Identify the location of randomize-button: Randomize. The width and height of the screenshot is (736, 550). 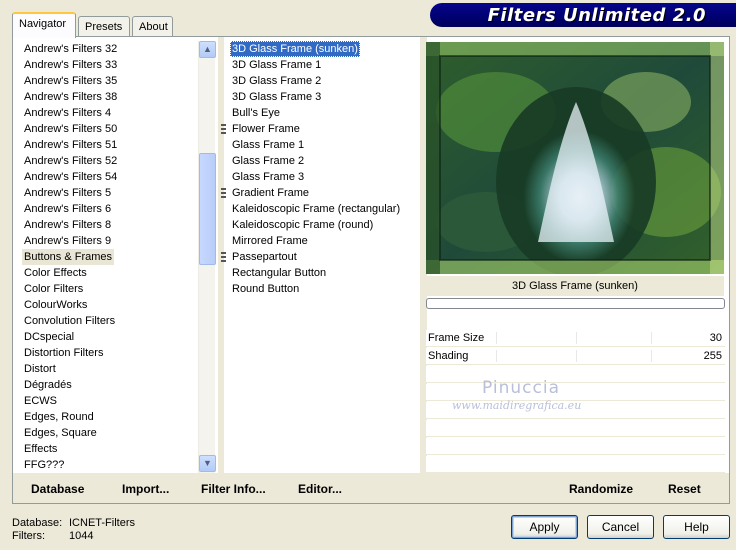
(601, 489).